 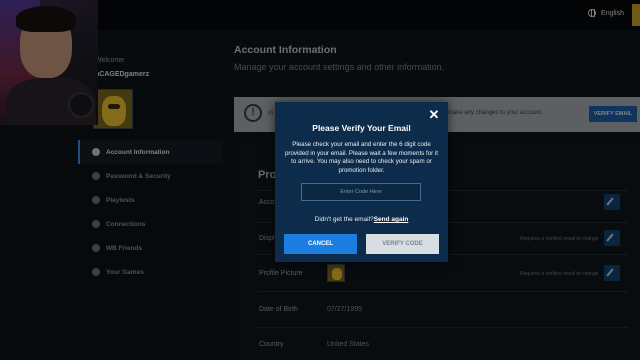 I want to click on close-icon: ✕, so click(x=434, y=115).